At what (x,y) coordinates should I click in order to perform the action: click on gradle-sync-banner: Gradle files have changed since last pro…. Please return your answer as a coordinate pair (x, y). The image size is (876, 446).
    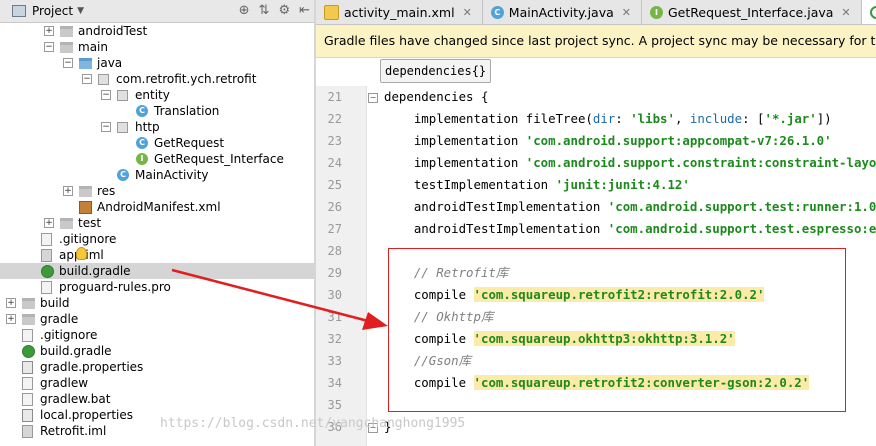
    Looking at the image, I should click on (596, 41).